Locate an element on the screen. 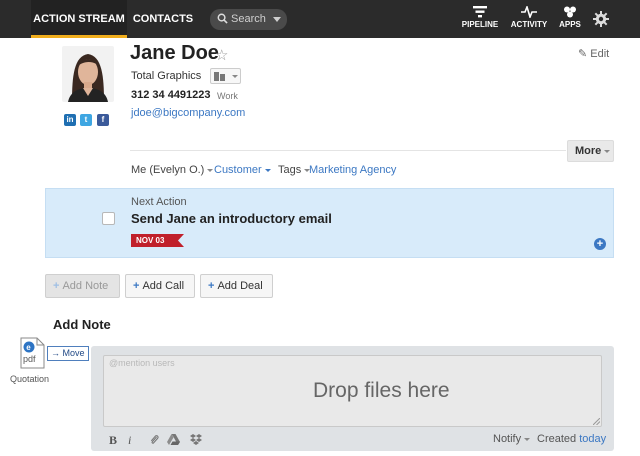  created-date-picker: today is located at coordinates (592, 439).